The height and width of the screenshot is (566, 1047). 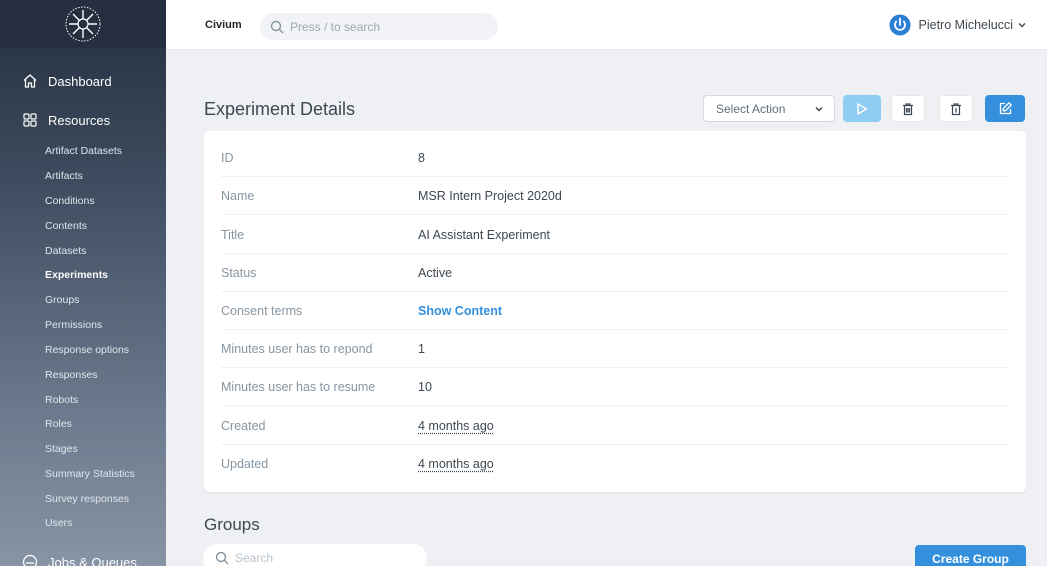 What do you see at coordinates (30, 120) in the screenshot?
I see `grid-icon` at bounding box center [30, 120].